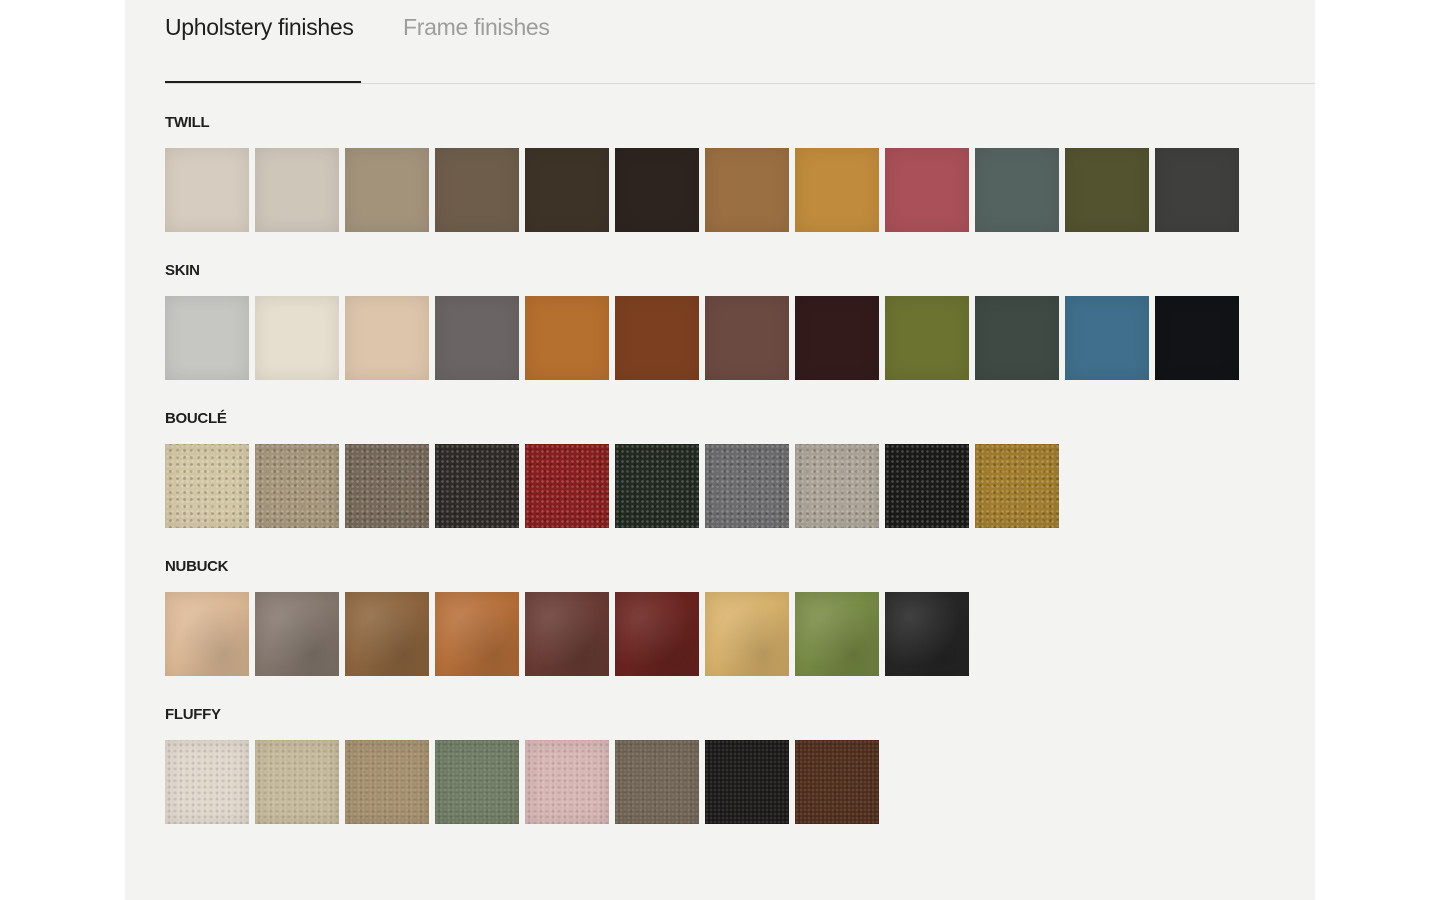 Image resolution: width=1440 pixels, height=900 pixels. I want to click on section-title: FLUFFY, so click(193, 714).